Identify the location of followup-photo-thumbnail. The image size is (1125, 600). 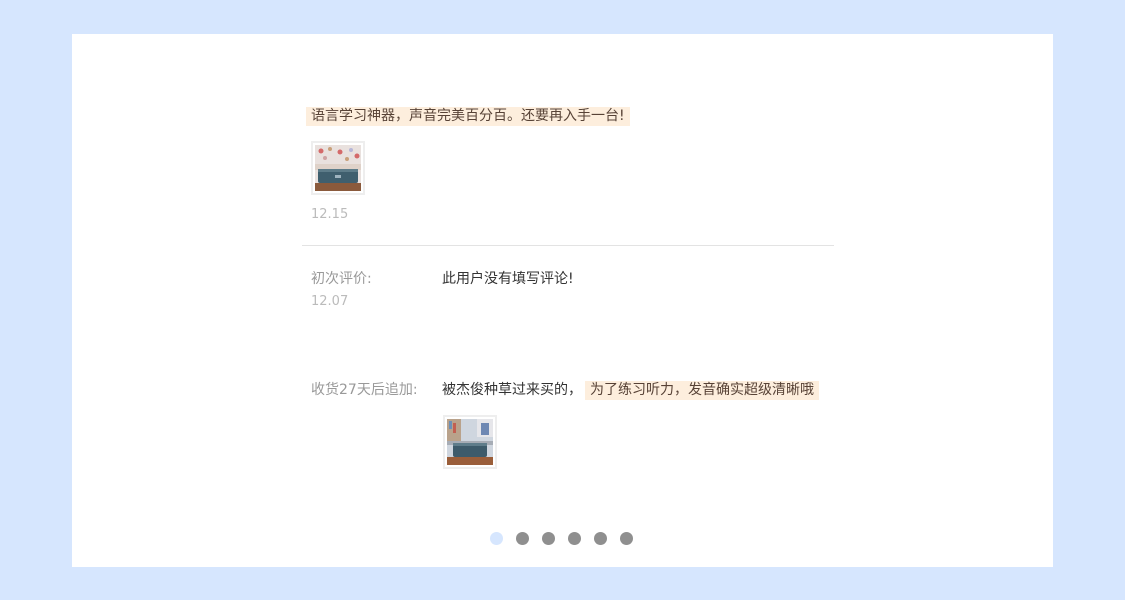
(470, 442).